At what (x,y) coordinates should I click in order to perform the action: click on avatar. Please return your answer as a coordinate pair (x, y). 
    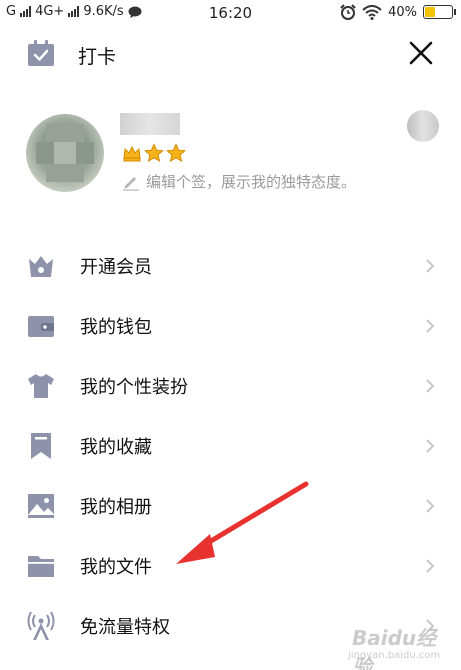
    Looking at the image, I should click on (65, 153).